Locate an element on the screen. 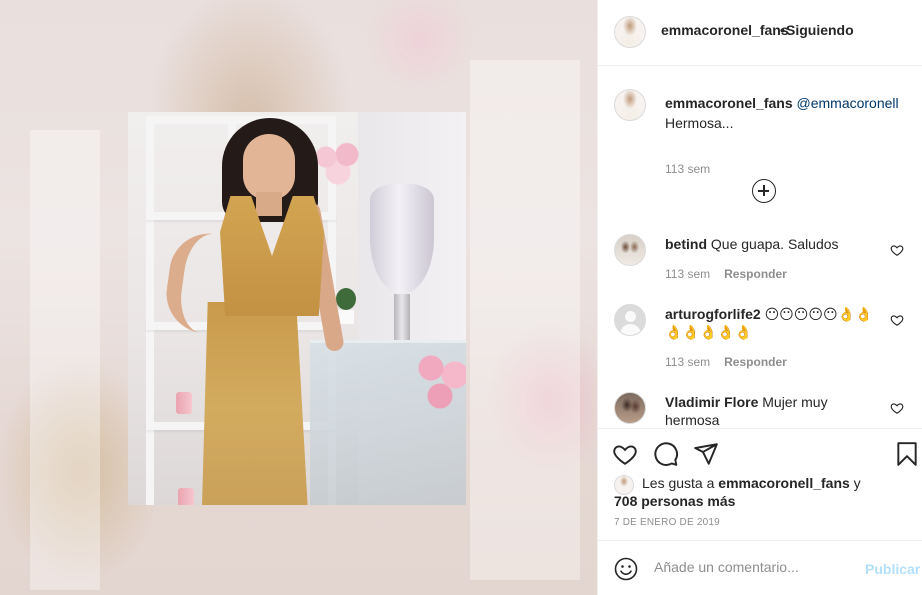 The height and width of the screenshot is (595, 922). photo-flowers is located at coordinates (439, 382).